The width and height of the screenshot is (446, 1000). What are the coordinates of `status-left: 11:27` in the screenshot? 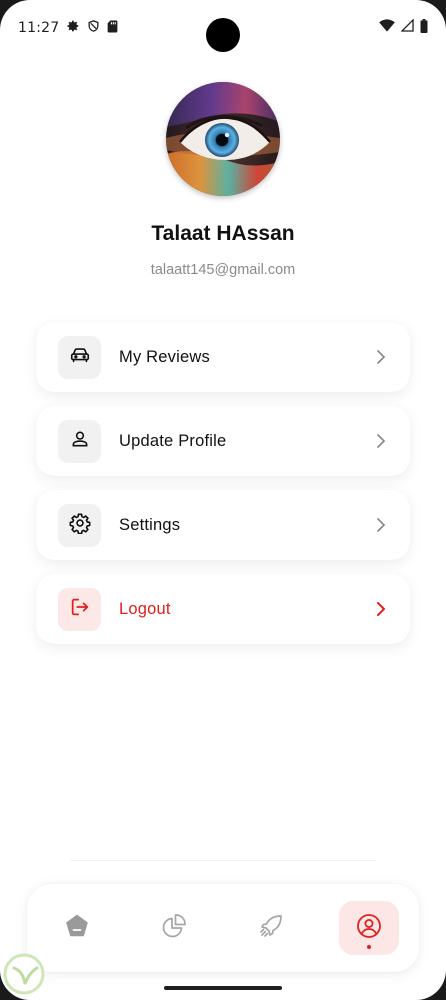 It's located at (68, 28).